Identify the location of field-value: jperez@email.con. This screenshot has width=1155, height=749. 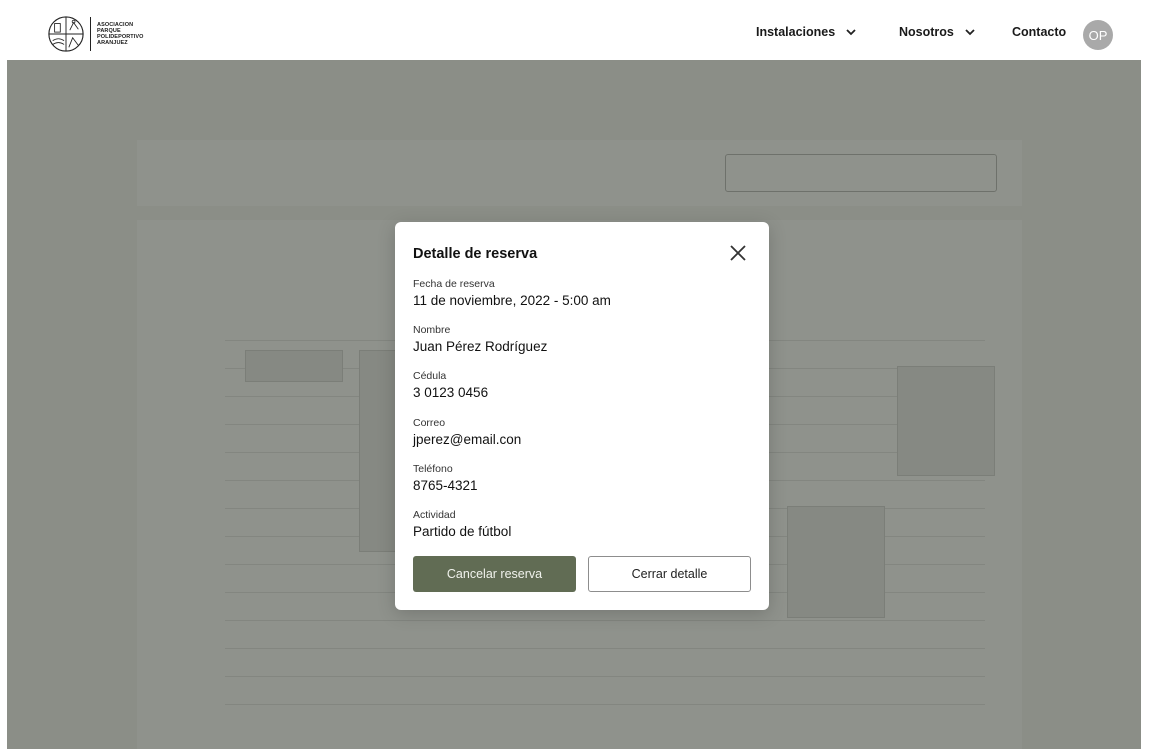
(467, 439).